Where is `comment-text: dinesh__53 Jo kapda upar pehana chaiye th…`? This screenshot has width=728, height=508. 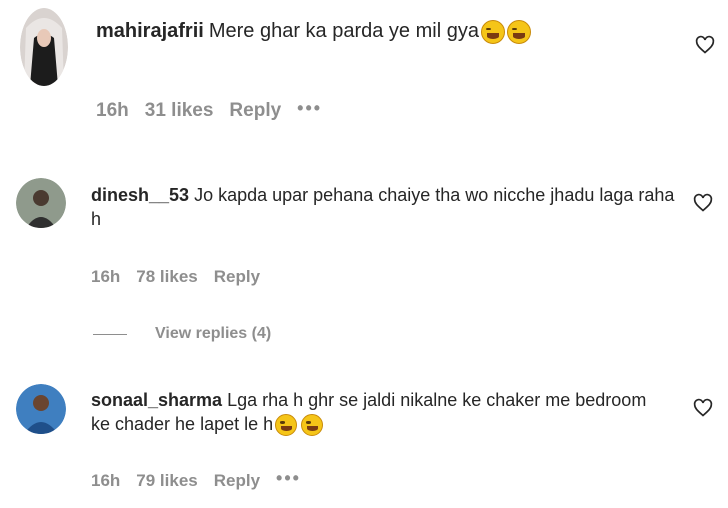
comment-text: dinesh__53 Jo kapda upar pehana chaiye th… is located at coordinates (386, 208).